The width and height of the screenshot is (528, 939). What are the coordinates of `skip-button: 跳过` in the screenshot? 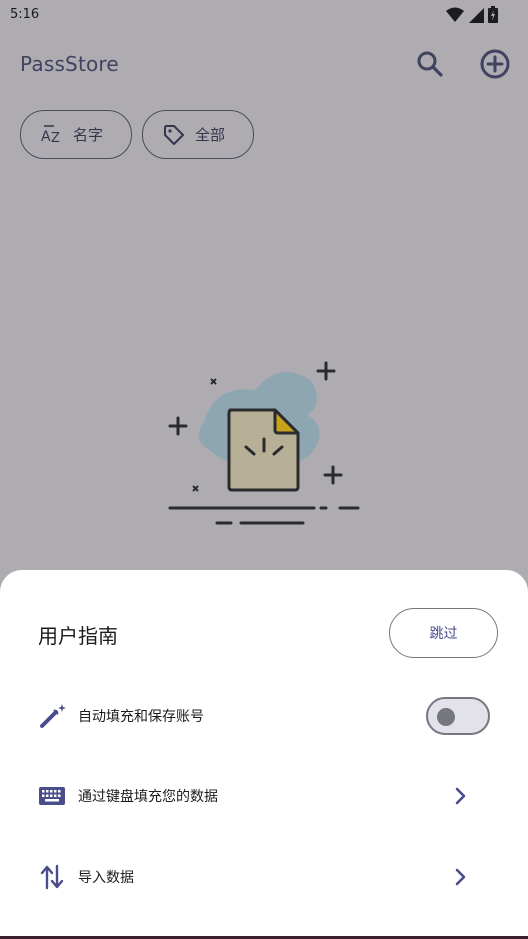 It's located at (443, 633).